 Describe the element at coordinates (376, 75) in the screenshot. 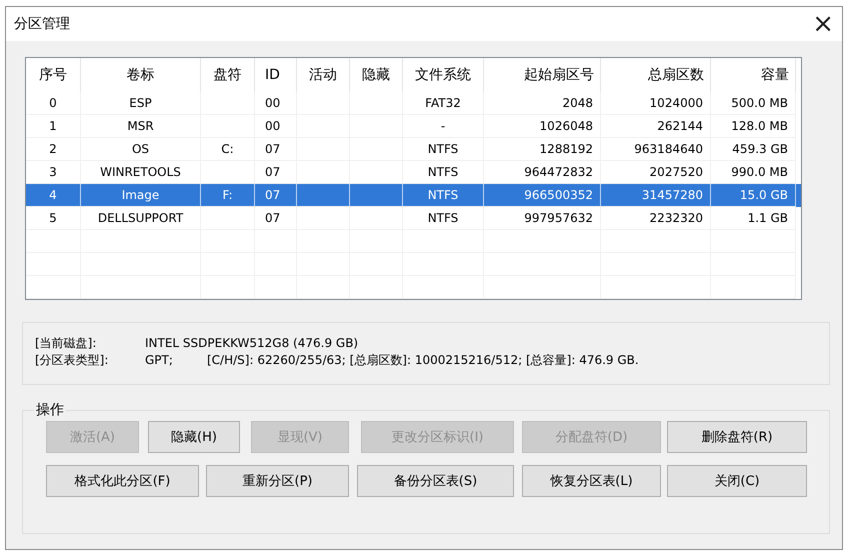

I see `column-header: 隐藏` at that location.